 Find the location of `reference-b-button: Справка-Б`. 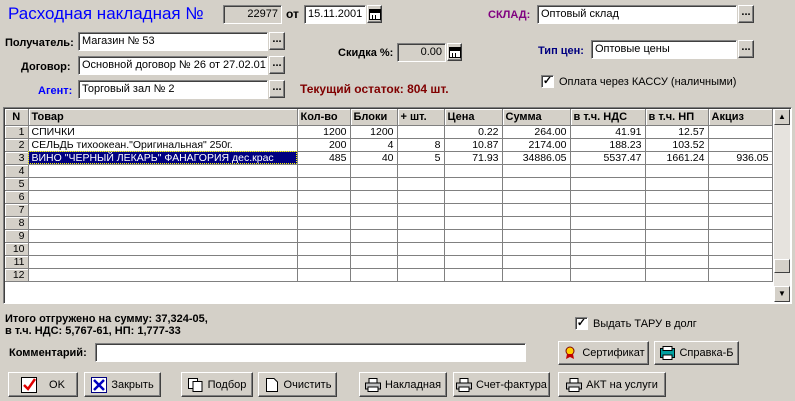

reference-b-button: Справка-Б is located at coordinates (696, 353).